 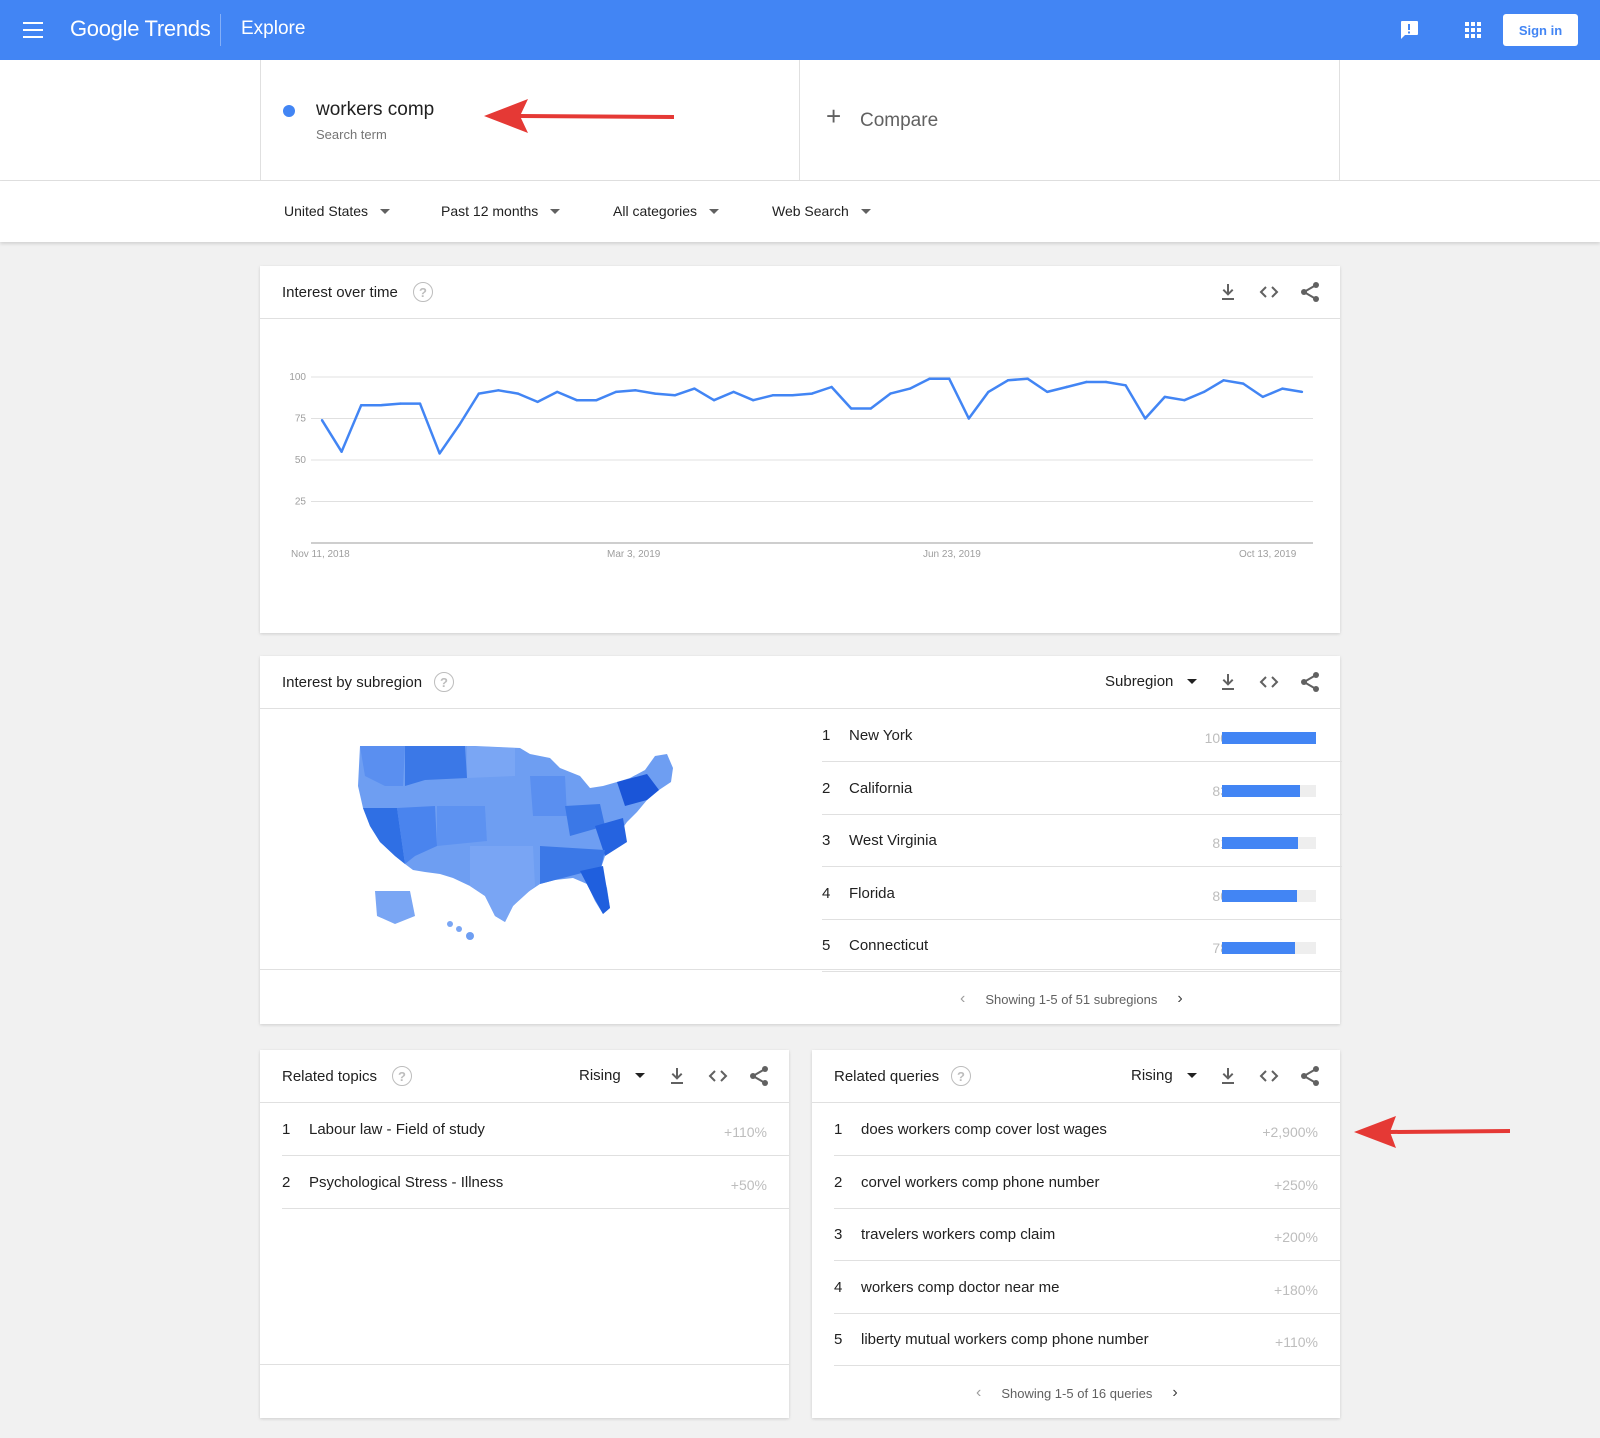 I want to click on row-rank: 1, so click(x=286, y=1129).